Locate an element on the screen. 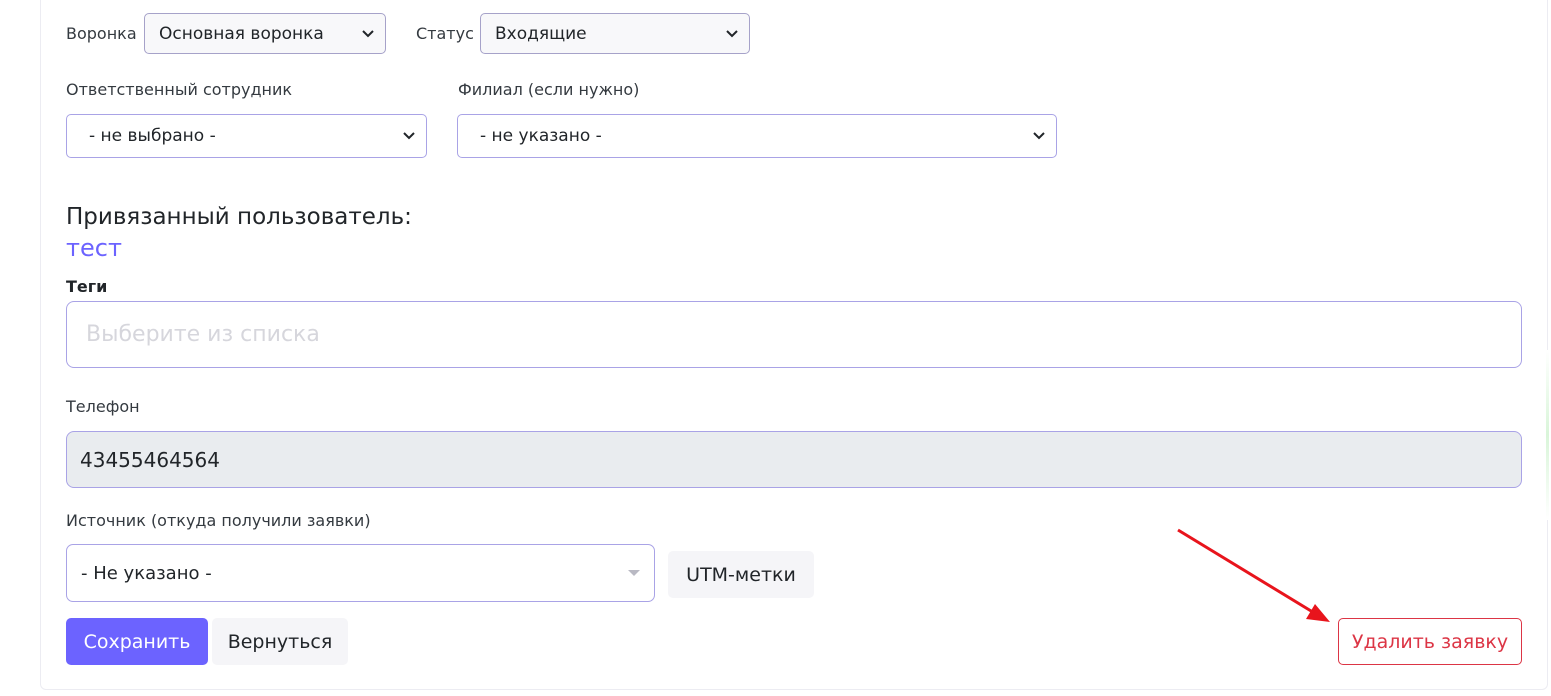 The height and width of the screenshot is (696, 1551). delete-request-button: Удалить заявку is located at coordinates (1430, 641).